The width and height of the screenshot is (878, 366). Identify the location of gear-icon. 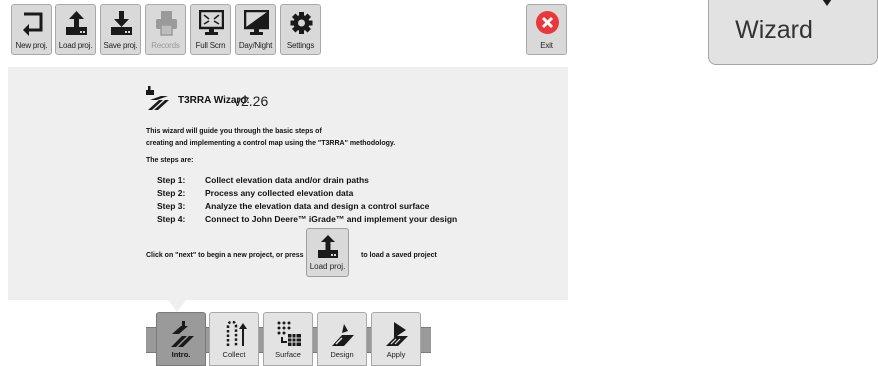
(301, 23).